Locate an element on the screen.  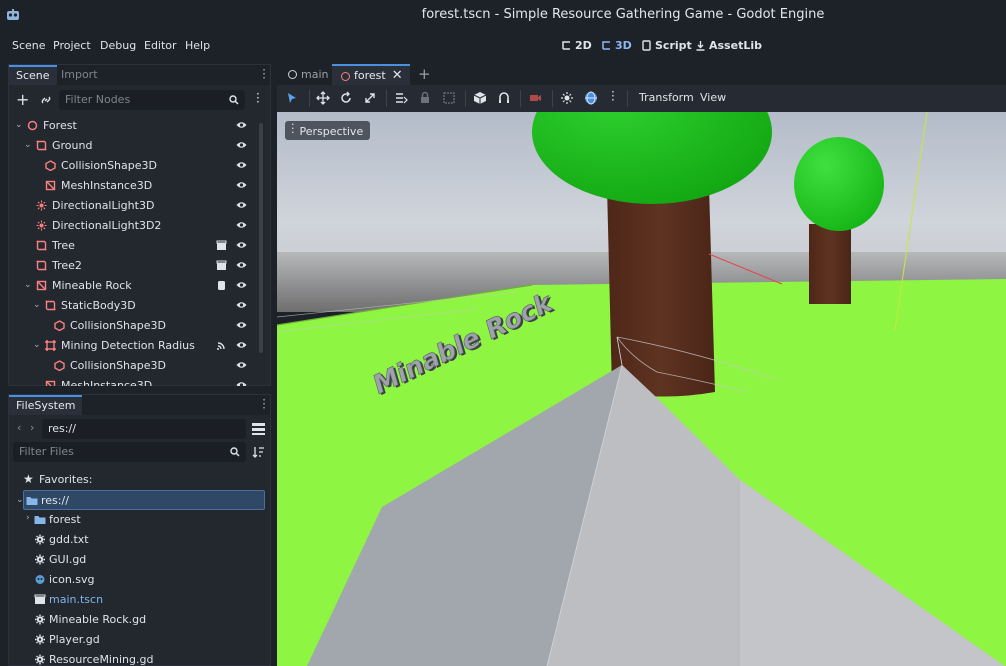
view-menu: View is located at coordinates (713, 97).